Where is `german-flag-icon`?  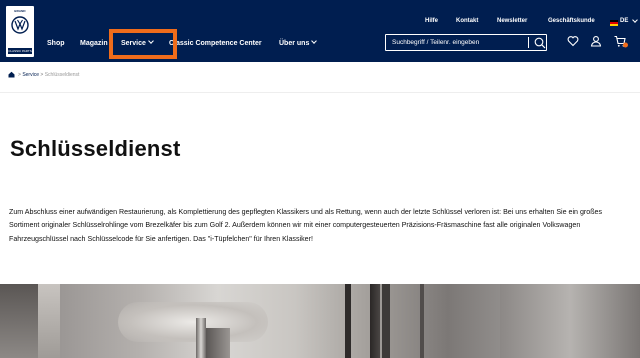 german-flag-icon is located at coordinates (614, 23).